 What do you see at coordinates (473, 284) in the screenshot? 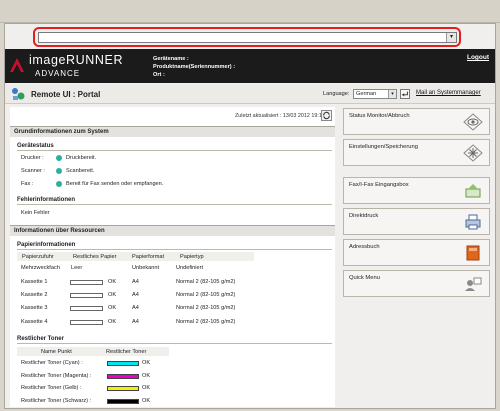
I see `quick-menu-icon` at bounding box center [473, 284].